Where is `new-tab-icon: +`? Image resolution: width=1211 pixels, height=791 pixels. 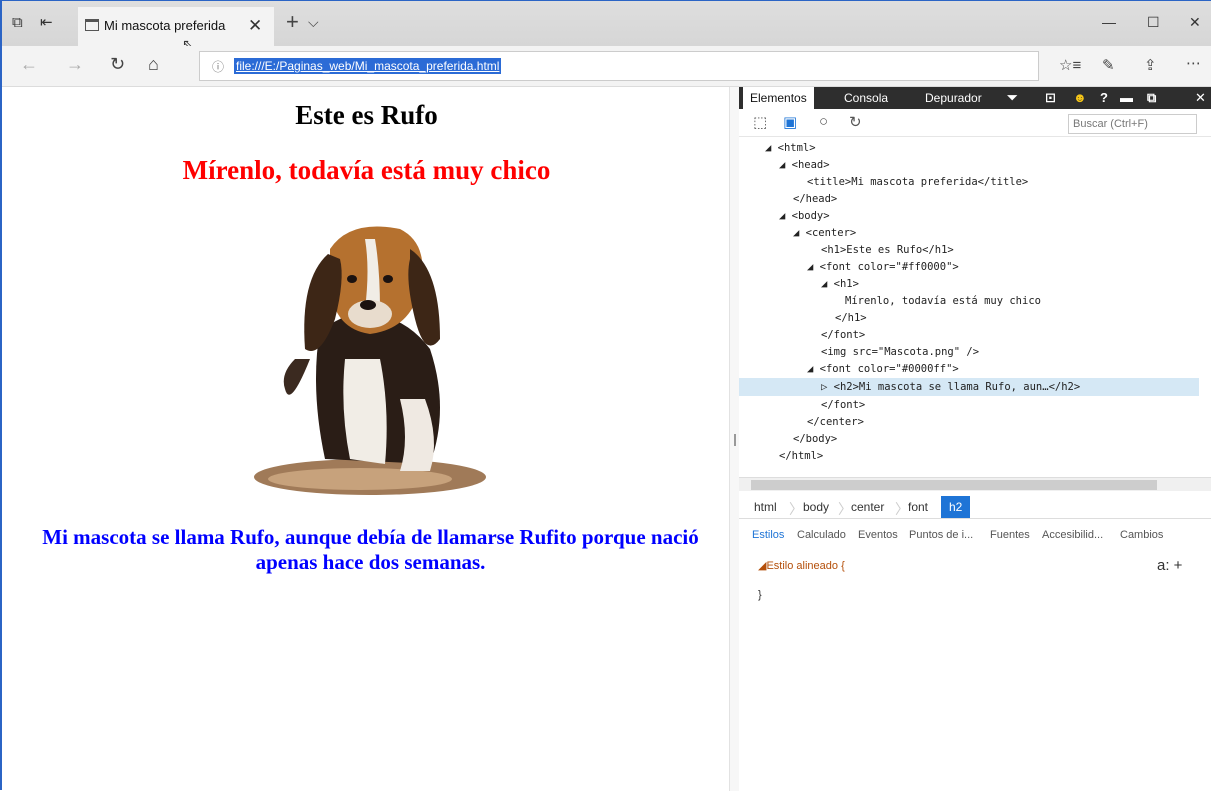 new-tab-icon: + is located at coordinates (292, 22).